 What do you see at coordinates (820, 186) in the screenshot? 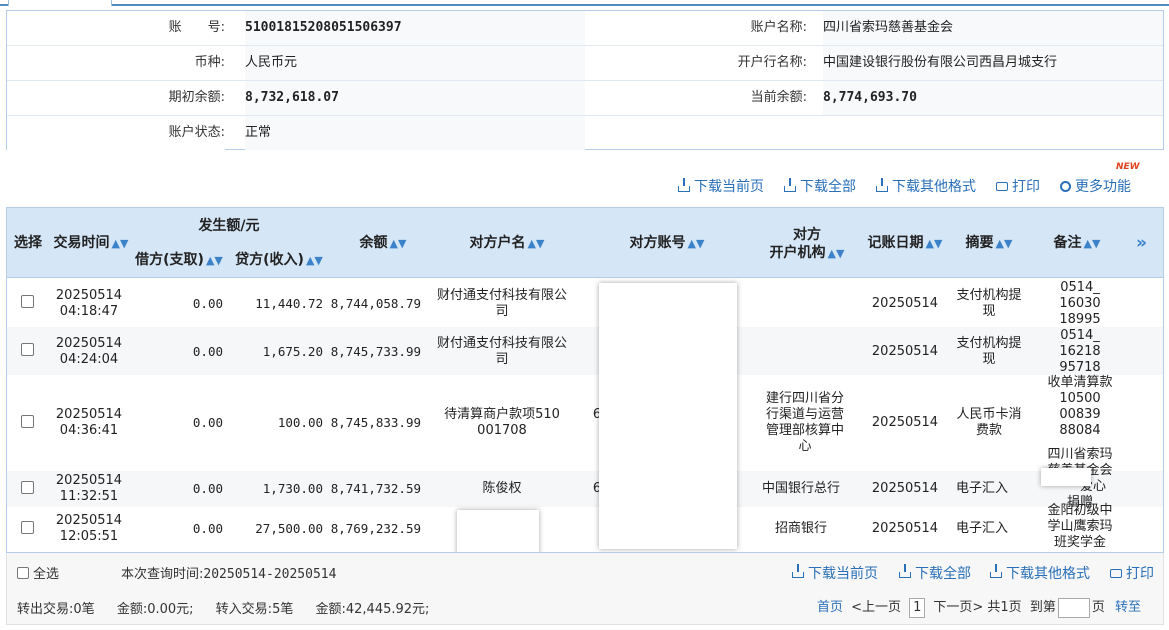
I see `download-all-button: 下载全部` at bounding box center [820, 186].